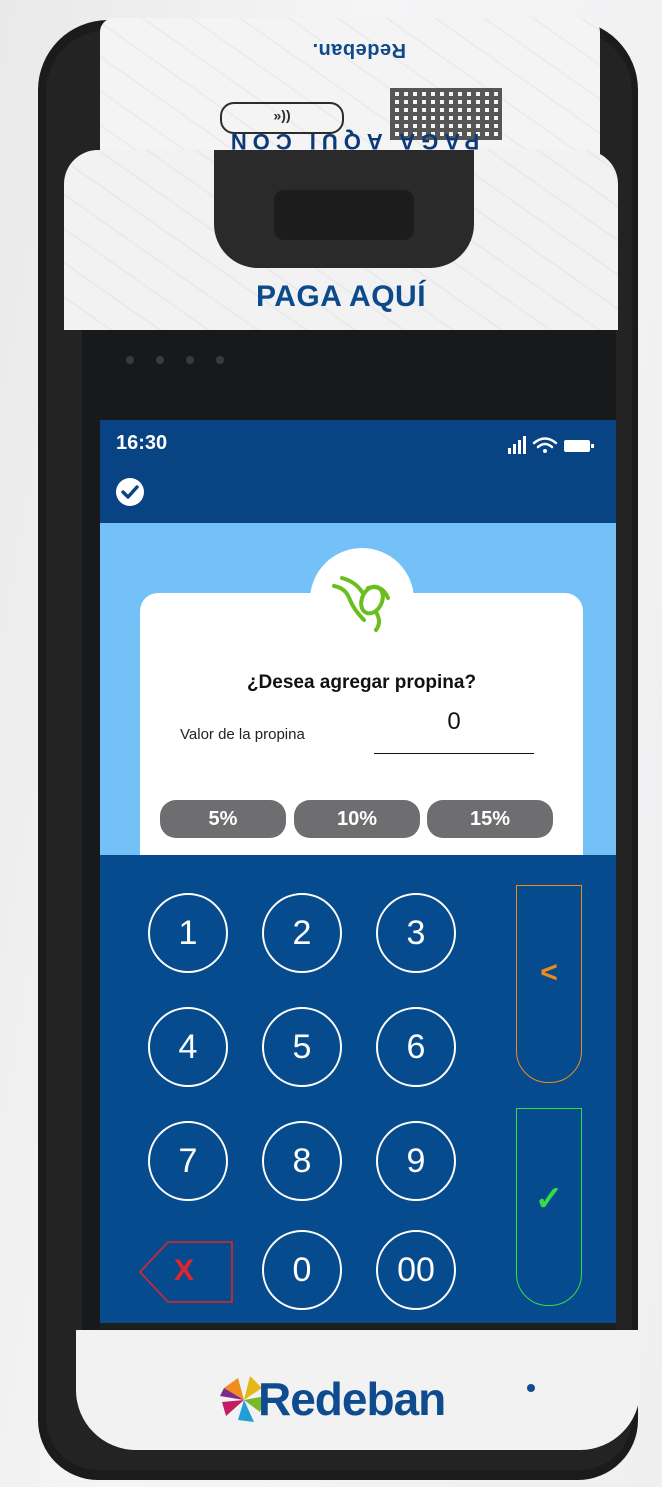 The height and width of the screenshot is (1487, 662). I want to click on key-8: 8, so click(302, 1161).